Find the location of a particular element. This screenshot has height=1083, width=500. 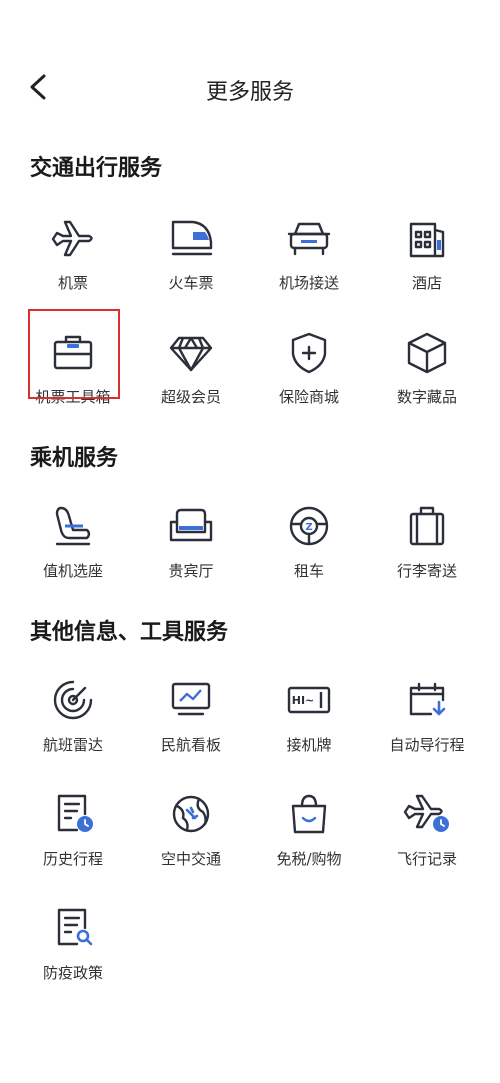

service-flight-log: 飞行记录 is located at coordinates (427, 831).